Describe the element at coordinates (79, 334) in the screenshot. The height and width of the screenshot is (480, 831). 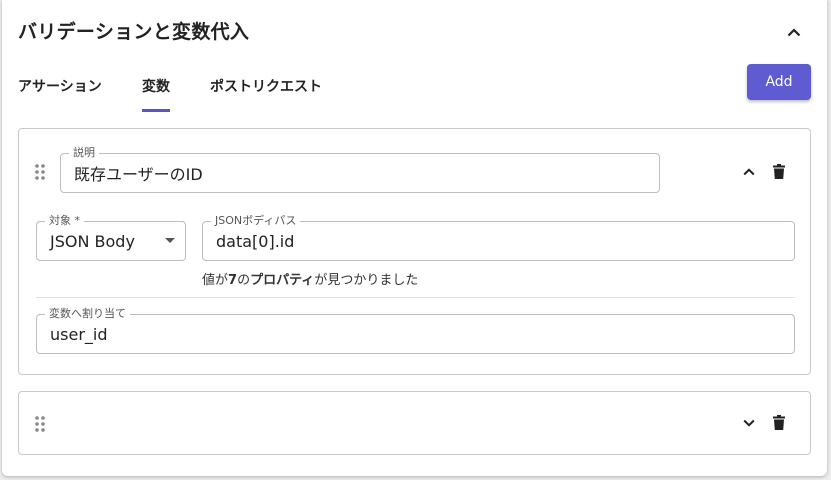
I see `assign-variable-value: user_id` at that location.